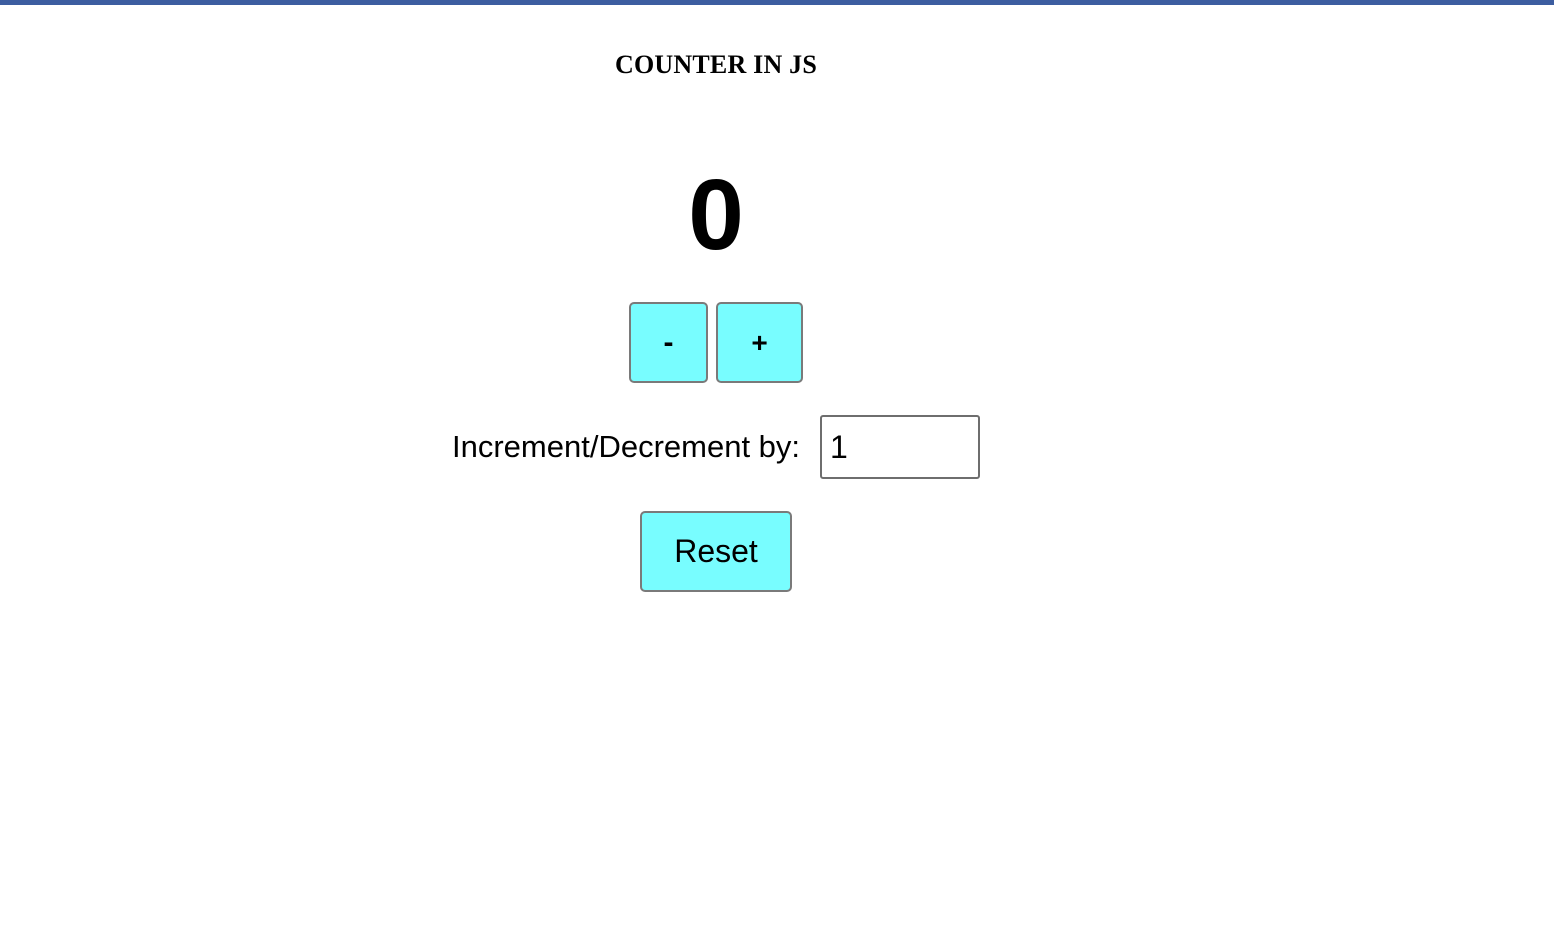 The width and height of the screenshot is (1554, 926). What do you see at coordinates (716, 551) in the screenshot?
I see `reset-button: Reset` at bounding box center [716, 551].